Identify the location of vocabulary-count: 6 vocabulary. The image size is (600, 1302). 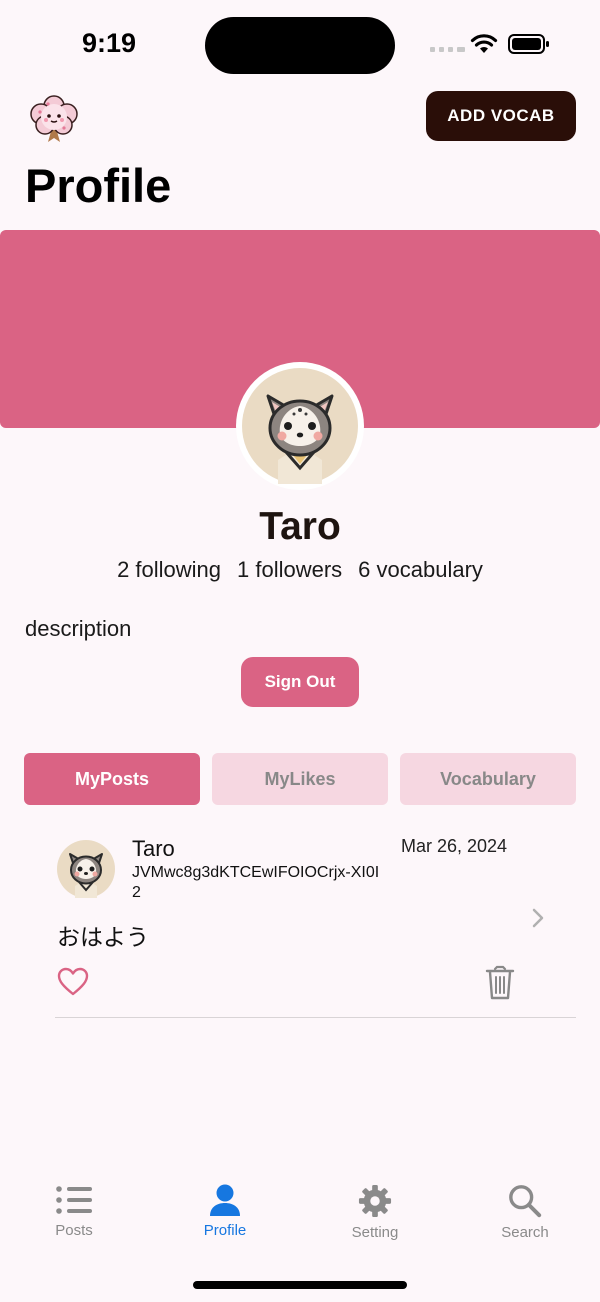
(420, 570).